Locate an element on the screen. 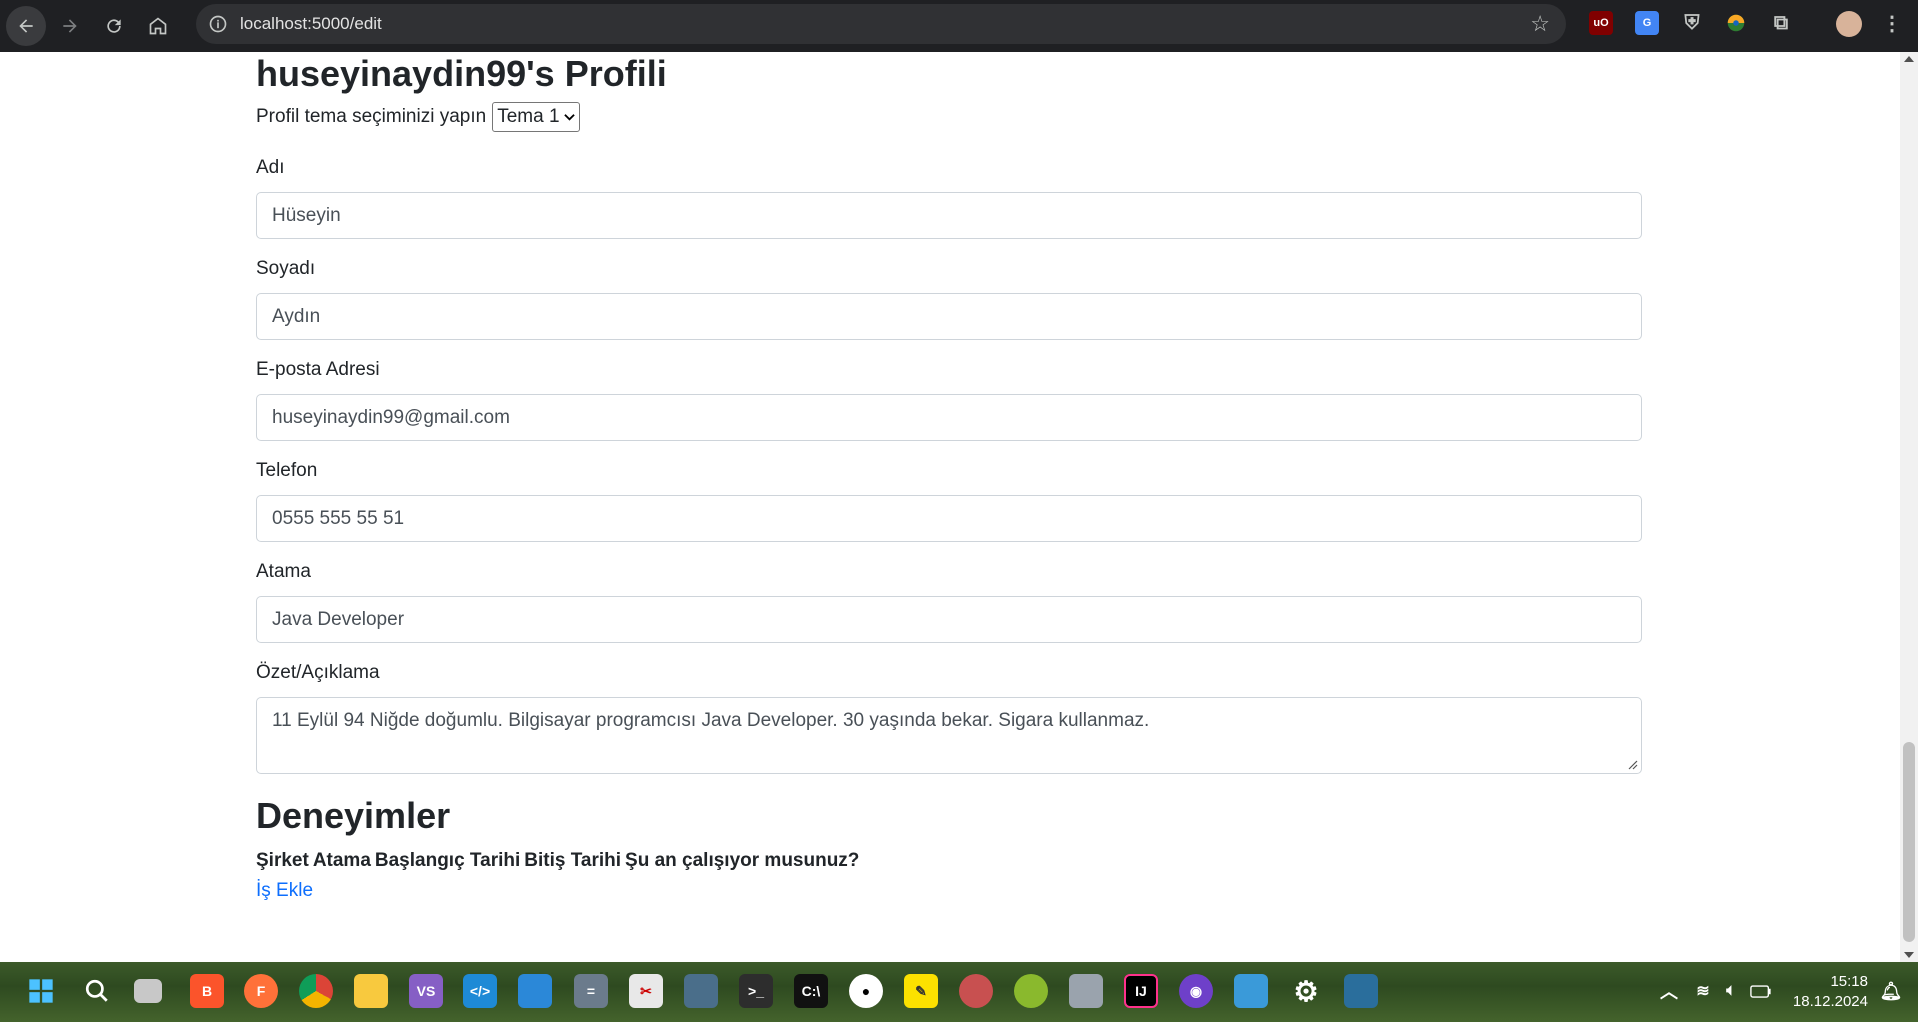 The height and width of the screenshot is (1022, 1918). chrome-icon is located at coordinates (316, 991).